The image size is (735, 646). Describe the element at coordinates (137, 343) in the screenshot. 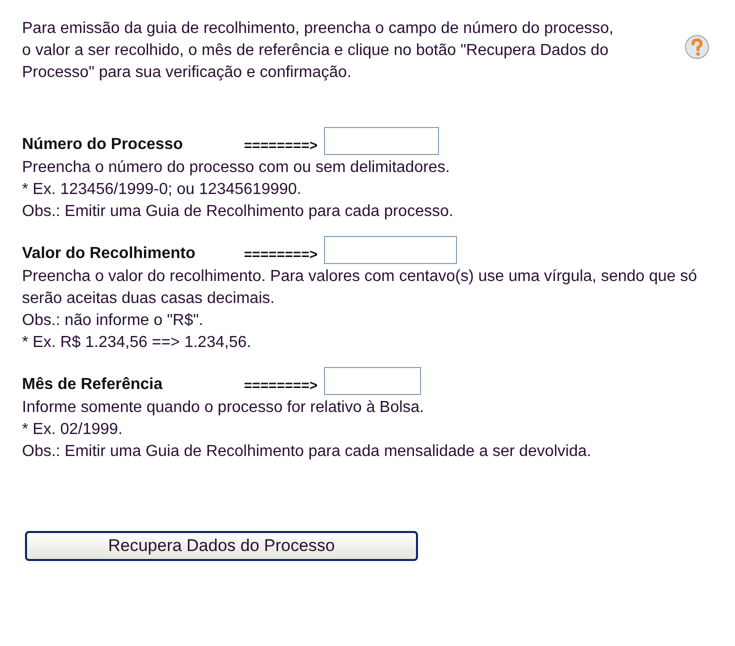

I see `help-text: * Ex. R$ 1.234,56 ==> 1.234,56.` at that location.